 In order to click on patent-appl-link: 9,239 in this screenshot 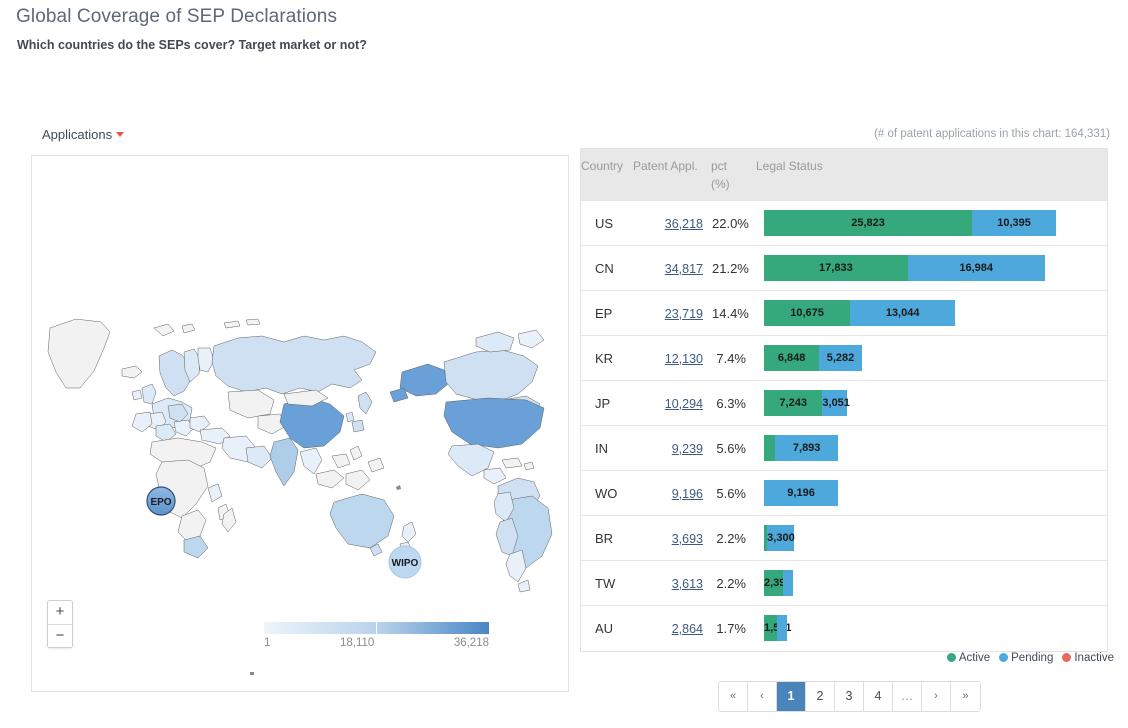, I will do `click(687, 449)`.